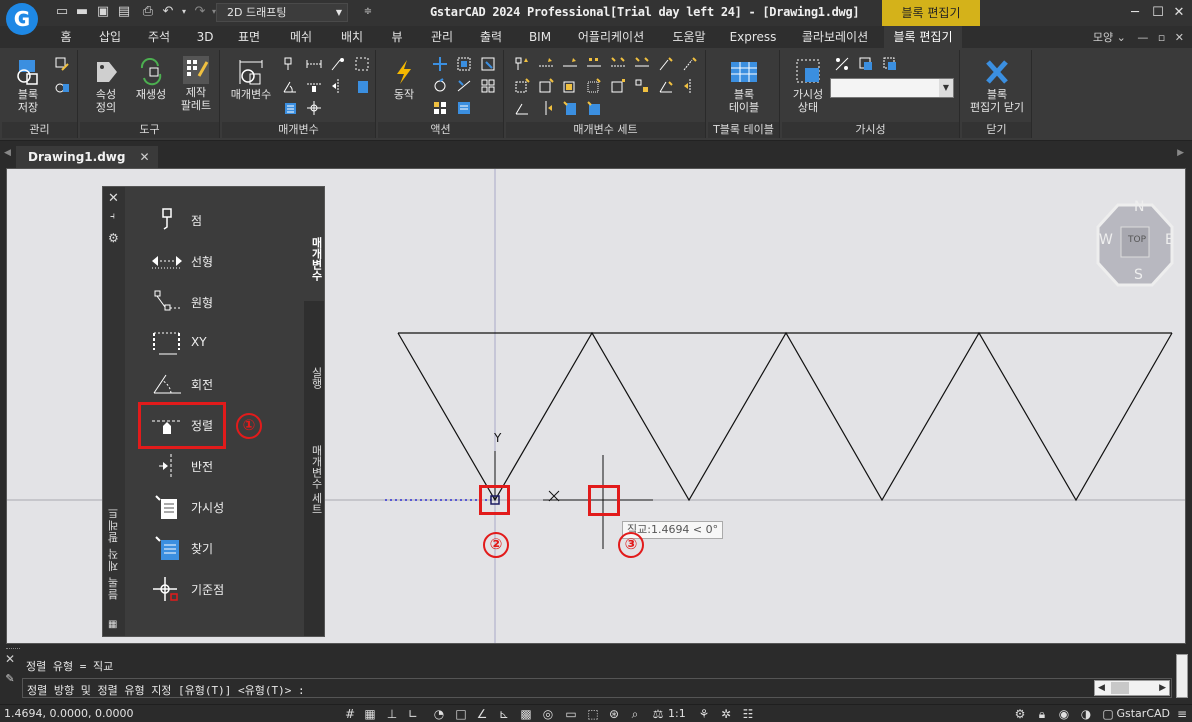  I want to click on authoring-palette-button: 제작 팔레트, so click(196, 84).